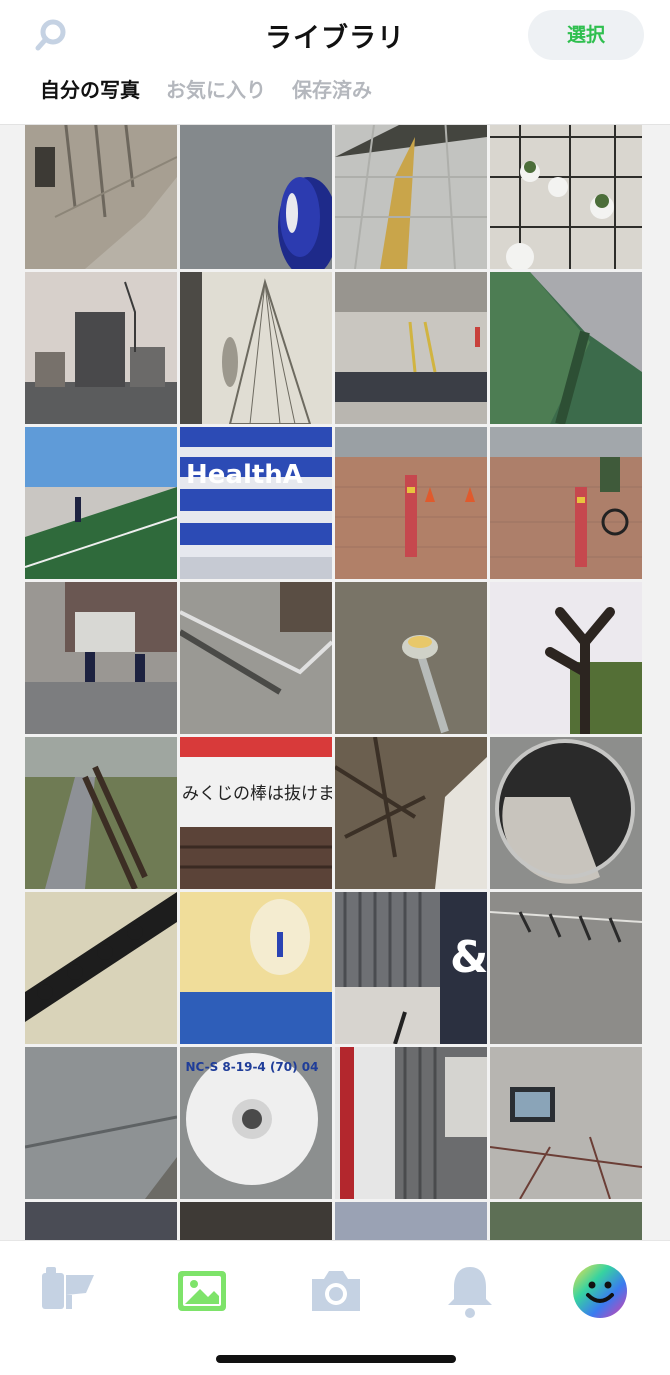 The height and width of the screenshot is (1375, 670). What do you see at coordinates (335, 34) in the screenshot?
I see `app-header: ライブラリ 選択` at bounding box center [335, 34].